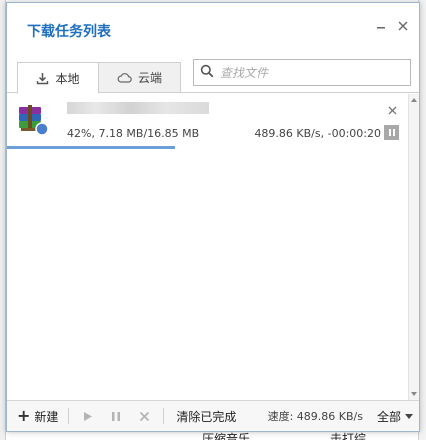 The image size is (426, 440). Describe the element at coordinates (388, 416) in the screenshot. I see `filter-label: 全部` at that location.